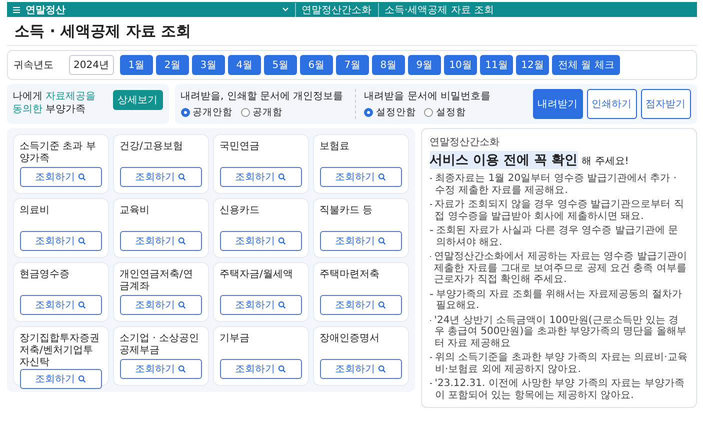 The image size is (703, 425). What do you see at coordinates (261, 112) in the screenshot?
I see `radio-option: 공개함` at bounding box center [261, 112].